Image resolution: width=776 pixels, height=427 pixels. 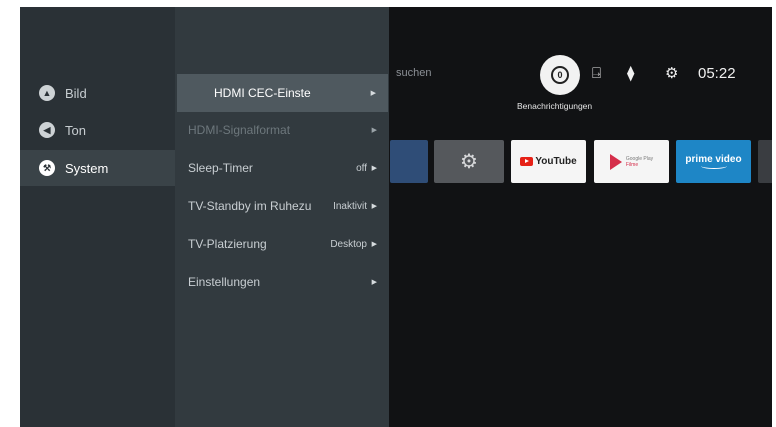 What do you see at coordinates (239, 130) in the screenshot?
I see `menu-item-label: HDMI-Signalformat` at bounding box center [239, 130].